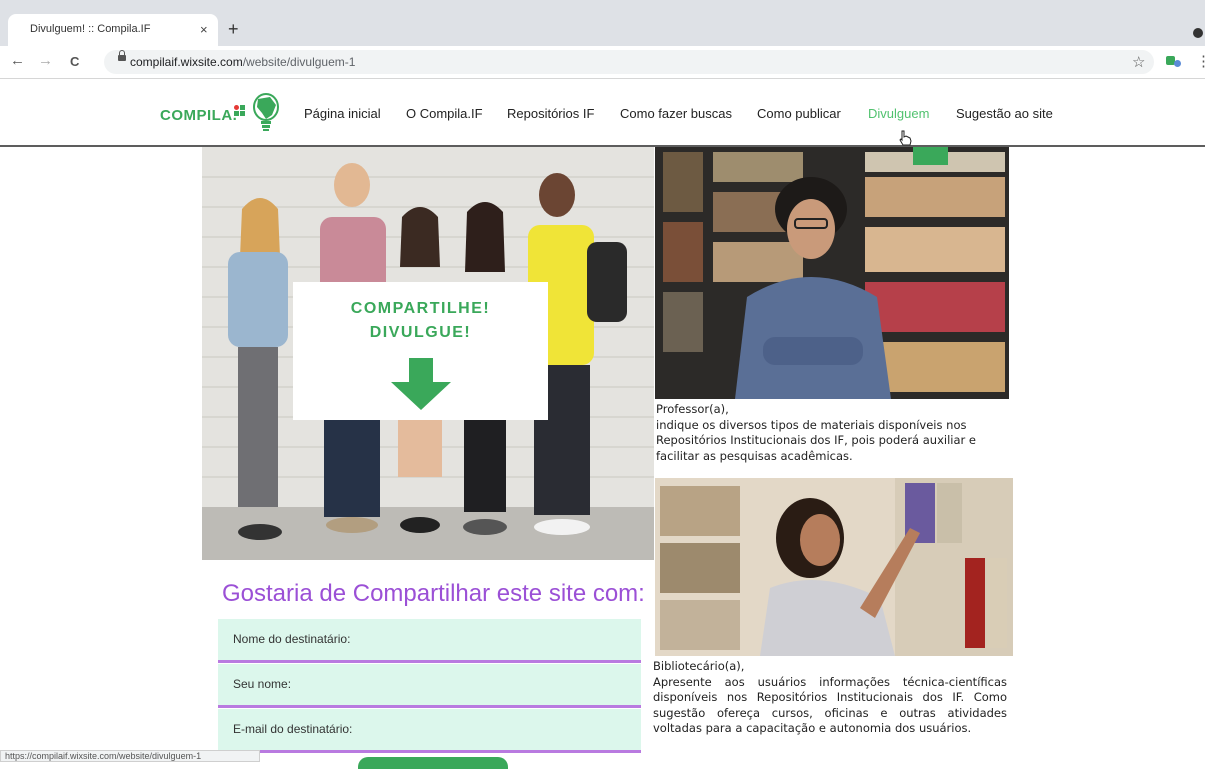 The width and height of the screenshot is (1205, 769). I want to click on professor-photo, so click(832, 273).